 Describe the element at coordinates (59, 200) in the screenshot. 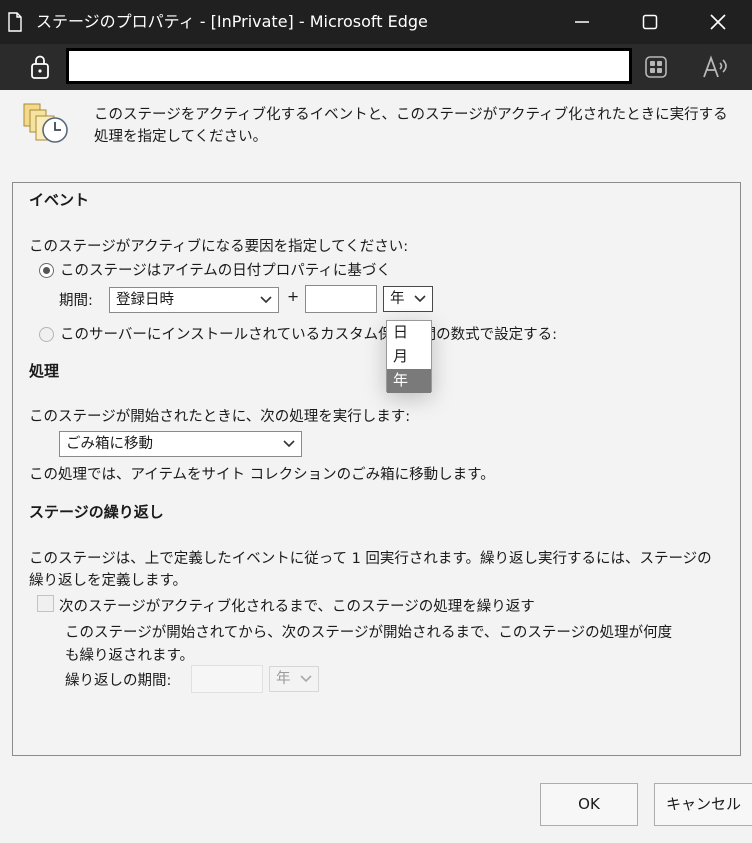

I see `event-heading: イベント` at that location.